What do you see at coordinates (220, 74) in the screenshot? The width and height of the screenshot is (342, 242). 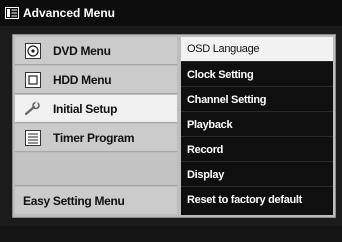 I see `submenu-item-label: Clock Setting` at bounding box center [220, 74].